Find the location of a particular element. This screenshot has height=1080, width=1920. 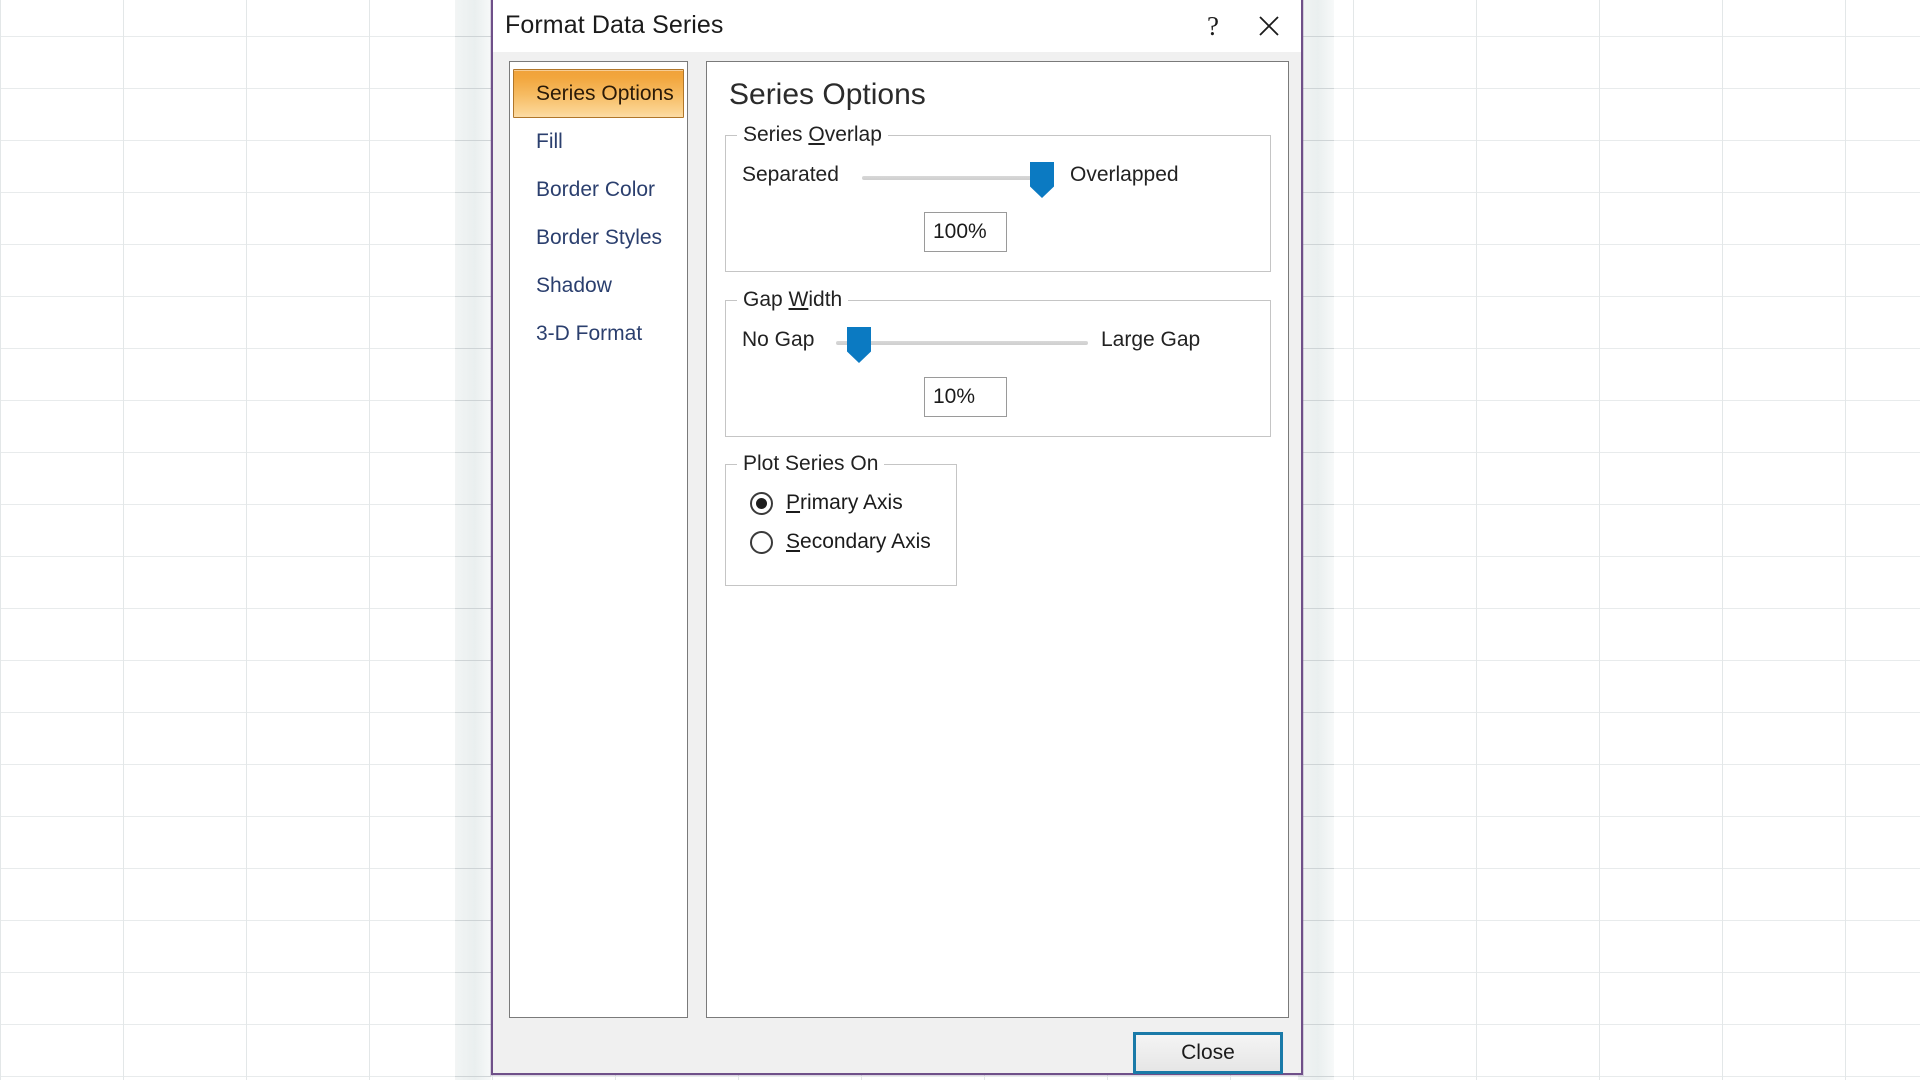

sidebar-item-label: Border Color is located at coordinates (596, 189).